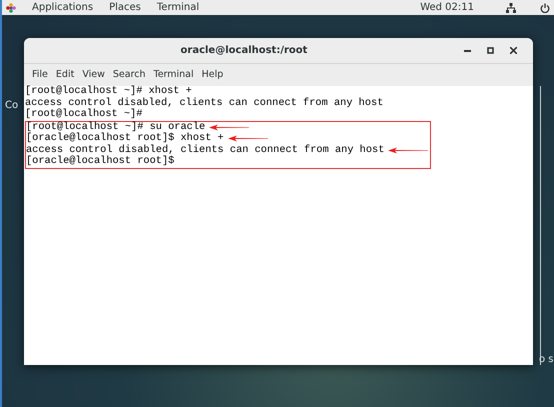  What do you see at coordinates (65, 75) in the screenshot?
I see `menu-item: Edit` at bounding box center [65, 75].